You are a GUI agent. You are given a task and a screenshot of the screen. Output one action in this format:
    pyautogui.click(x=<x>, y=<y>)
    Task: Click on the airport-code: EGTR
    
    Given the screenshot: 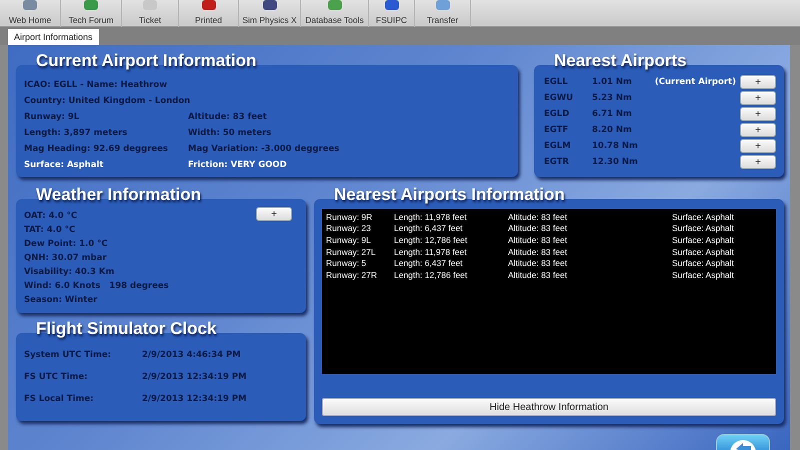 What is the action you would take?
    pyautogui.click(x=556, y=162)
    